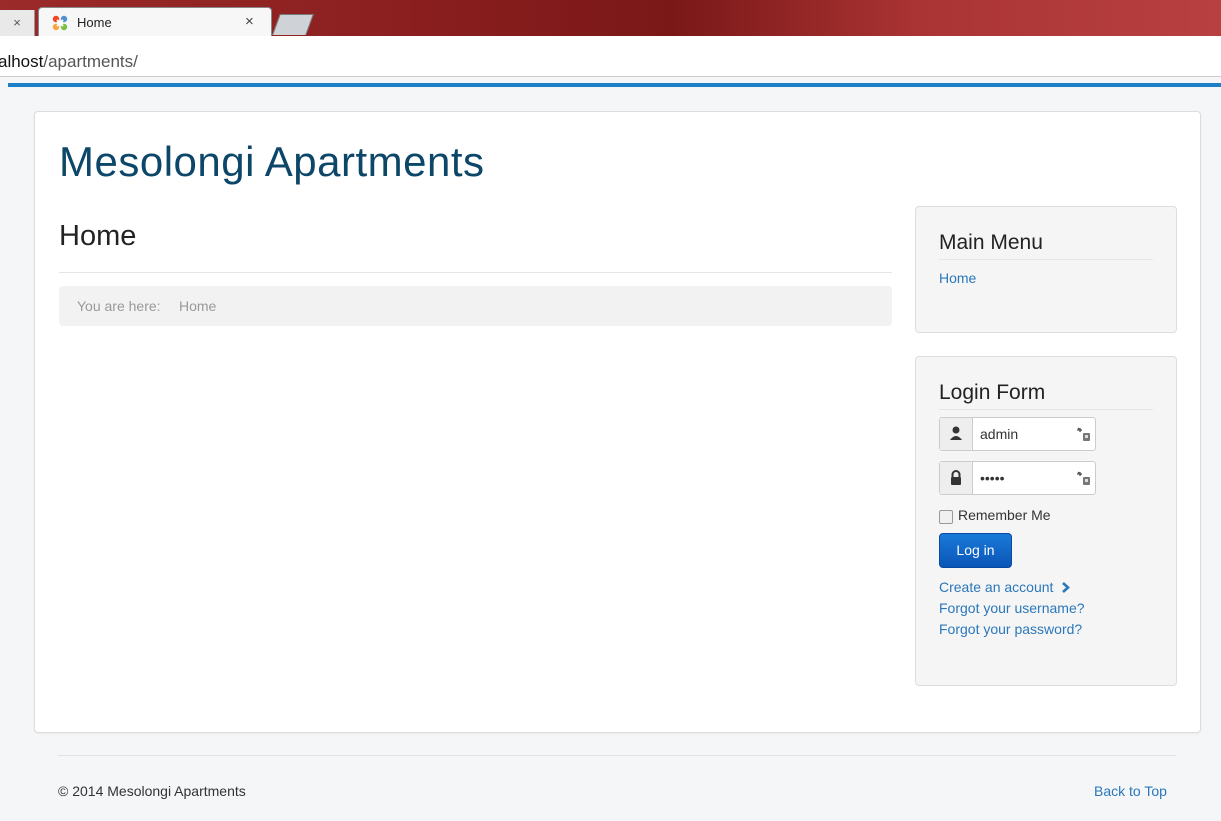  What do you see at coordinates (614, 85) in the screenshot?
I see `accent-bar` at bounding box center [614, 85].